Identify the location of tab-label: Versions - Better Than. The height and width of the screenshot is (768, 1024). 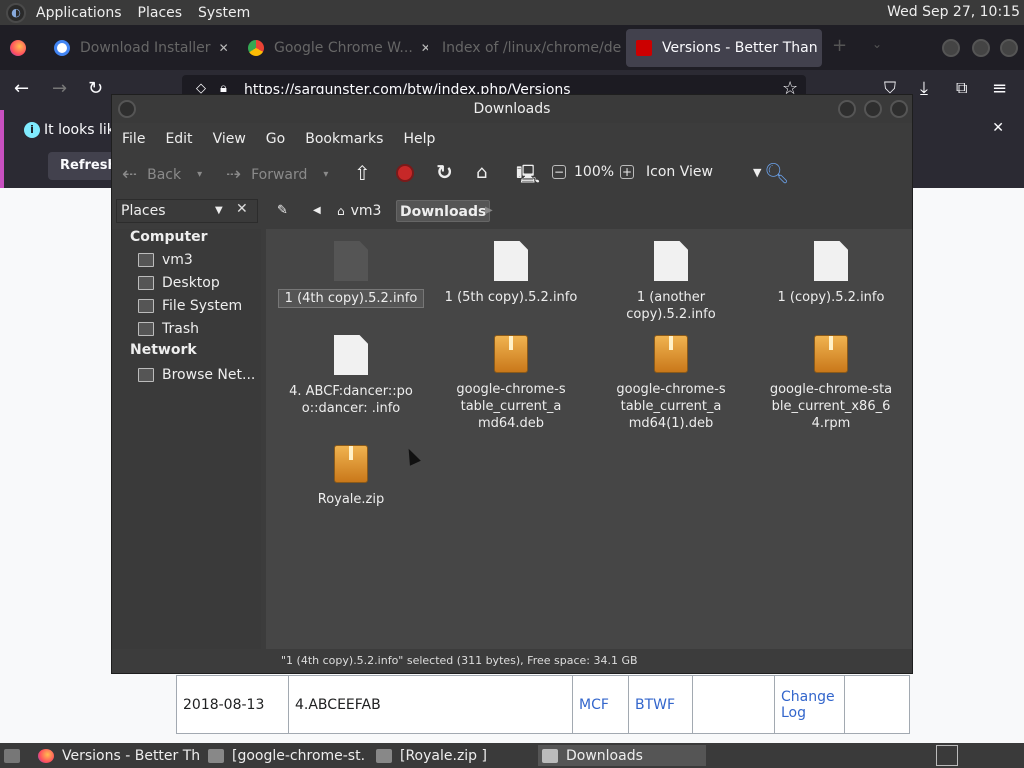
(740, 48).